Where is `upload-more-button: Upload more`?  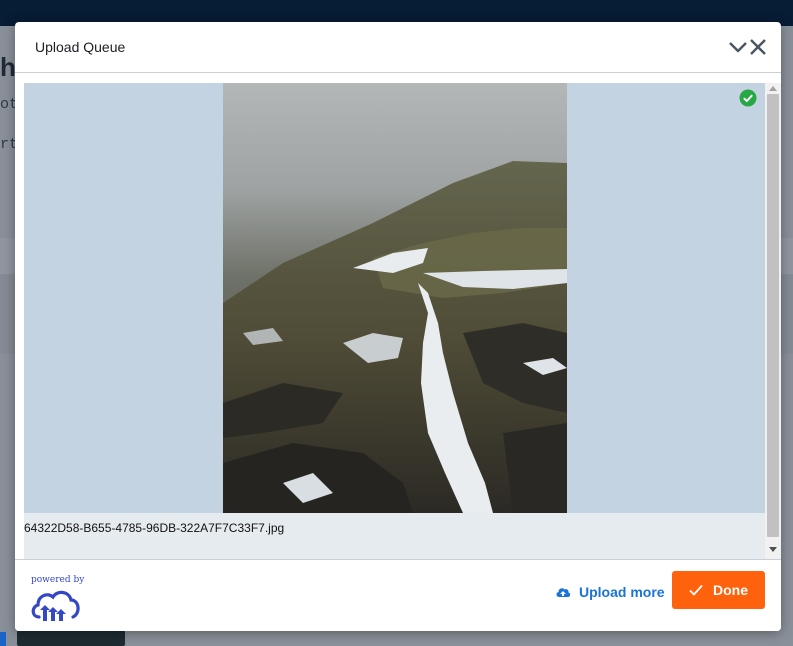
upload-more-button: Upload more is located at coordinates (610, 592).